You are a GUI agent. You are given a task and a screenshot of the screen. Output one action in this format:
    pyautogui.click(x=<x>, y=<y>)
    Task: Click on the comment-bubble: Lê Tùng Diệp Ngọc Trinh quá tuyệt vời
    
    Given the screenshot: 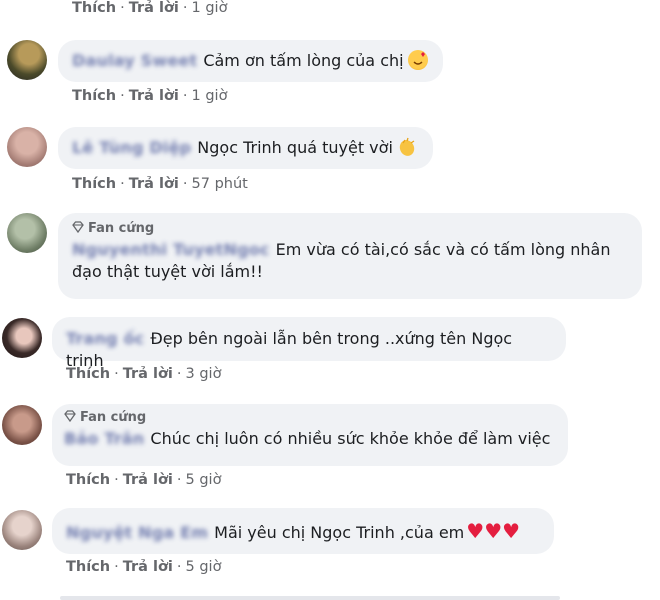 What is the action you would take?
    pyautogui.click(x=245, y=148)
    